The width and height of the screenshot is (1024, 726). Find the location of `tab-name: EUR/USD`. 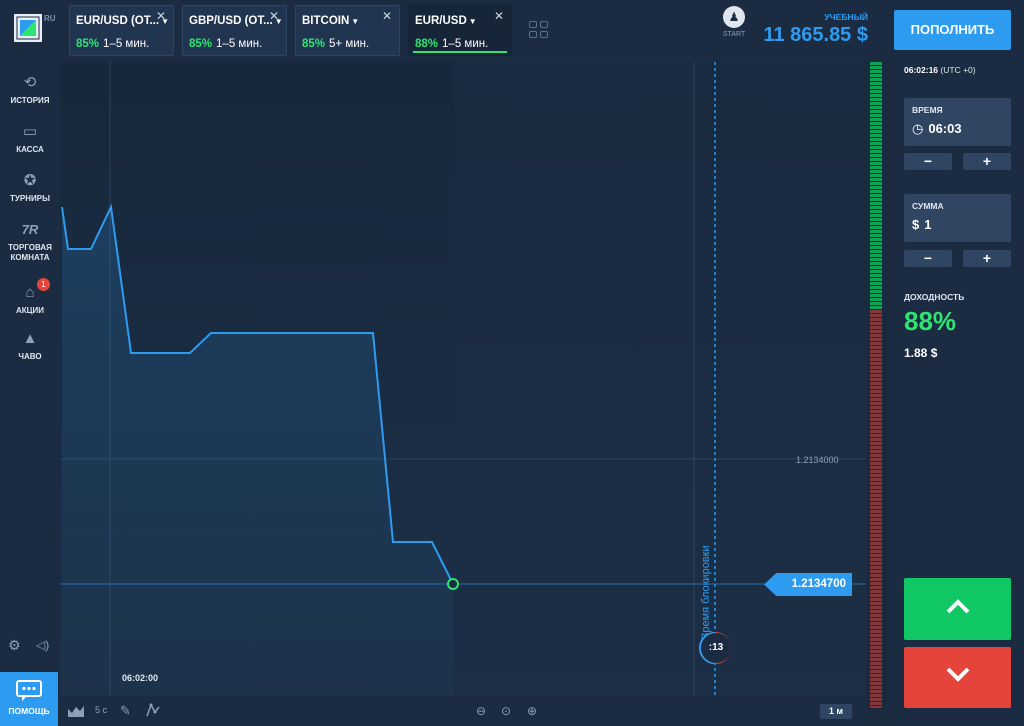

tab-name: EUR/USD is located at coordinates (441, 21).